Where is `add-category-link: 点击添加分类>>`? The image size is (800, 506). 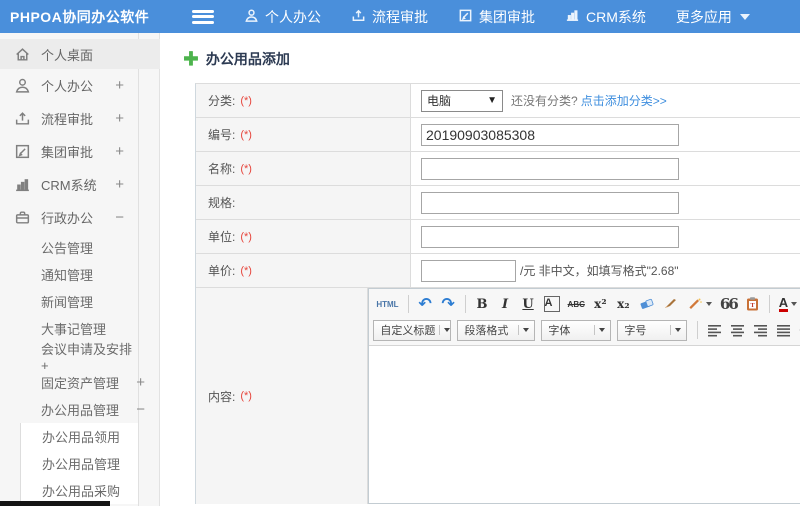 add-category-link: 点击添加分类>> is located at coordinates (624, 100).